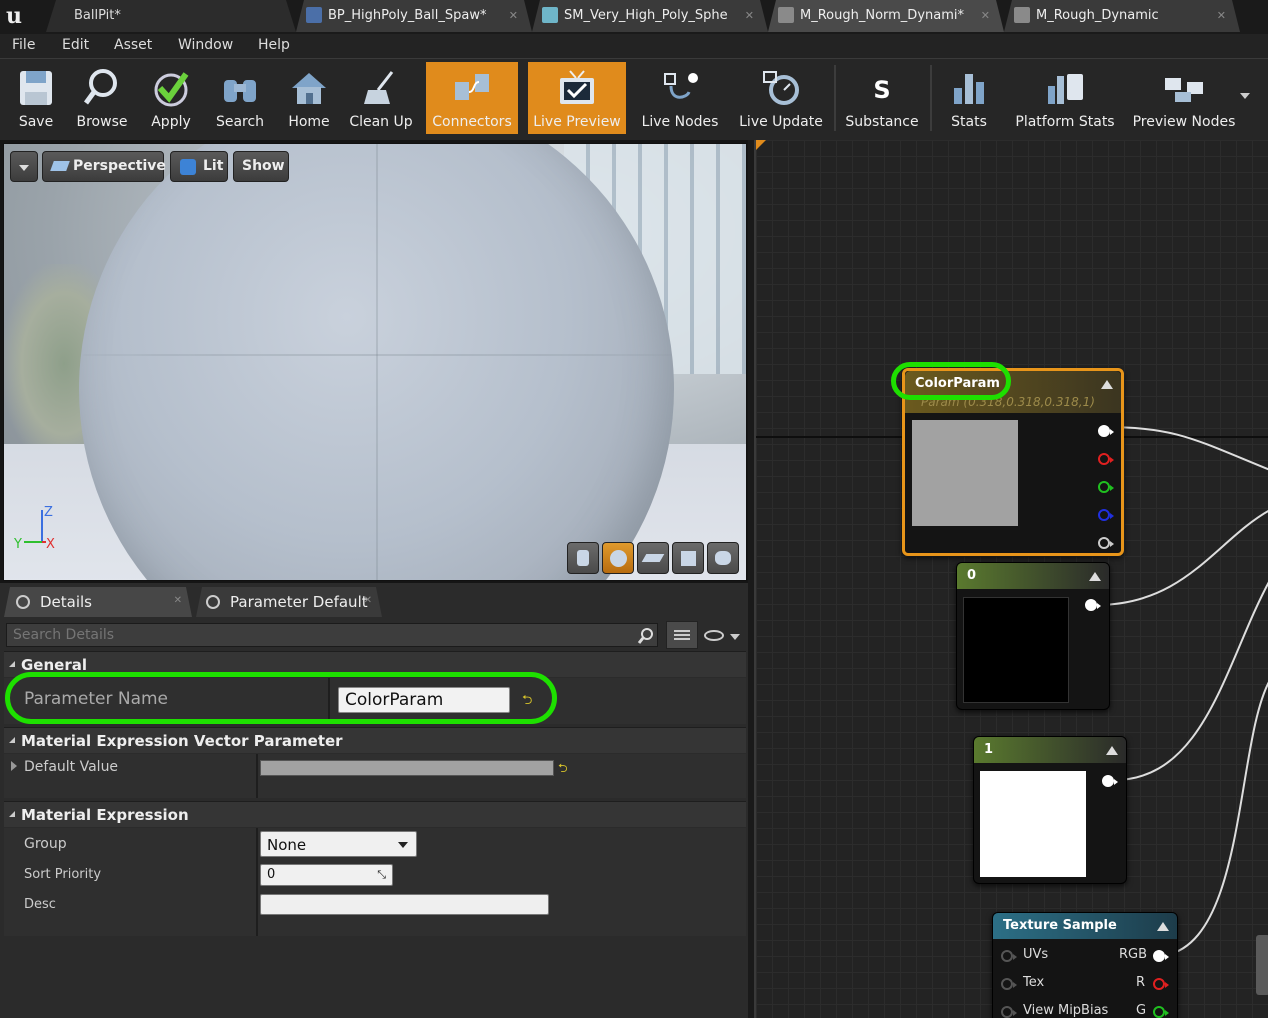  Describe the element at coordinates (34, 528) in the screenshot. I see `axis-gizmo: Z X Y` at that location.